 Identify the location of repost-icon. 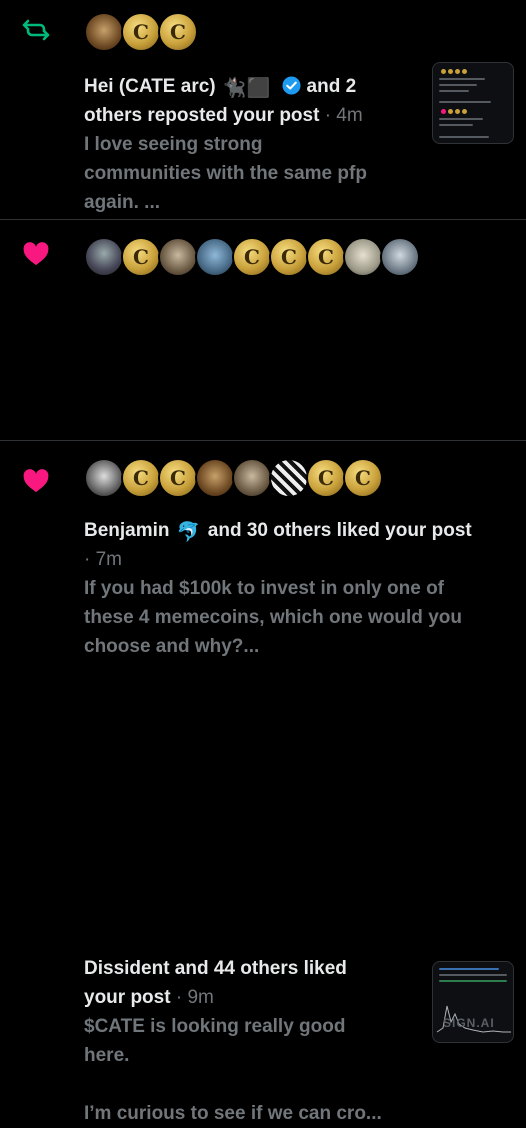
(36, 32).